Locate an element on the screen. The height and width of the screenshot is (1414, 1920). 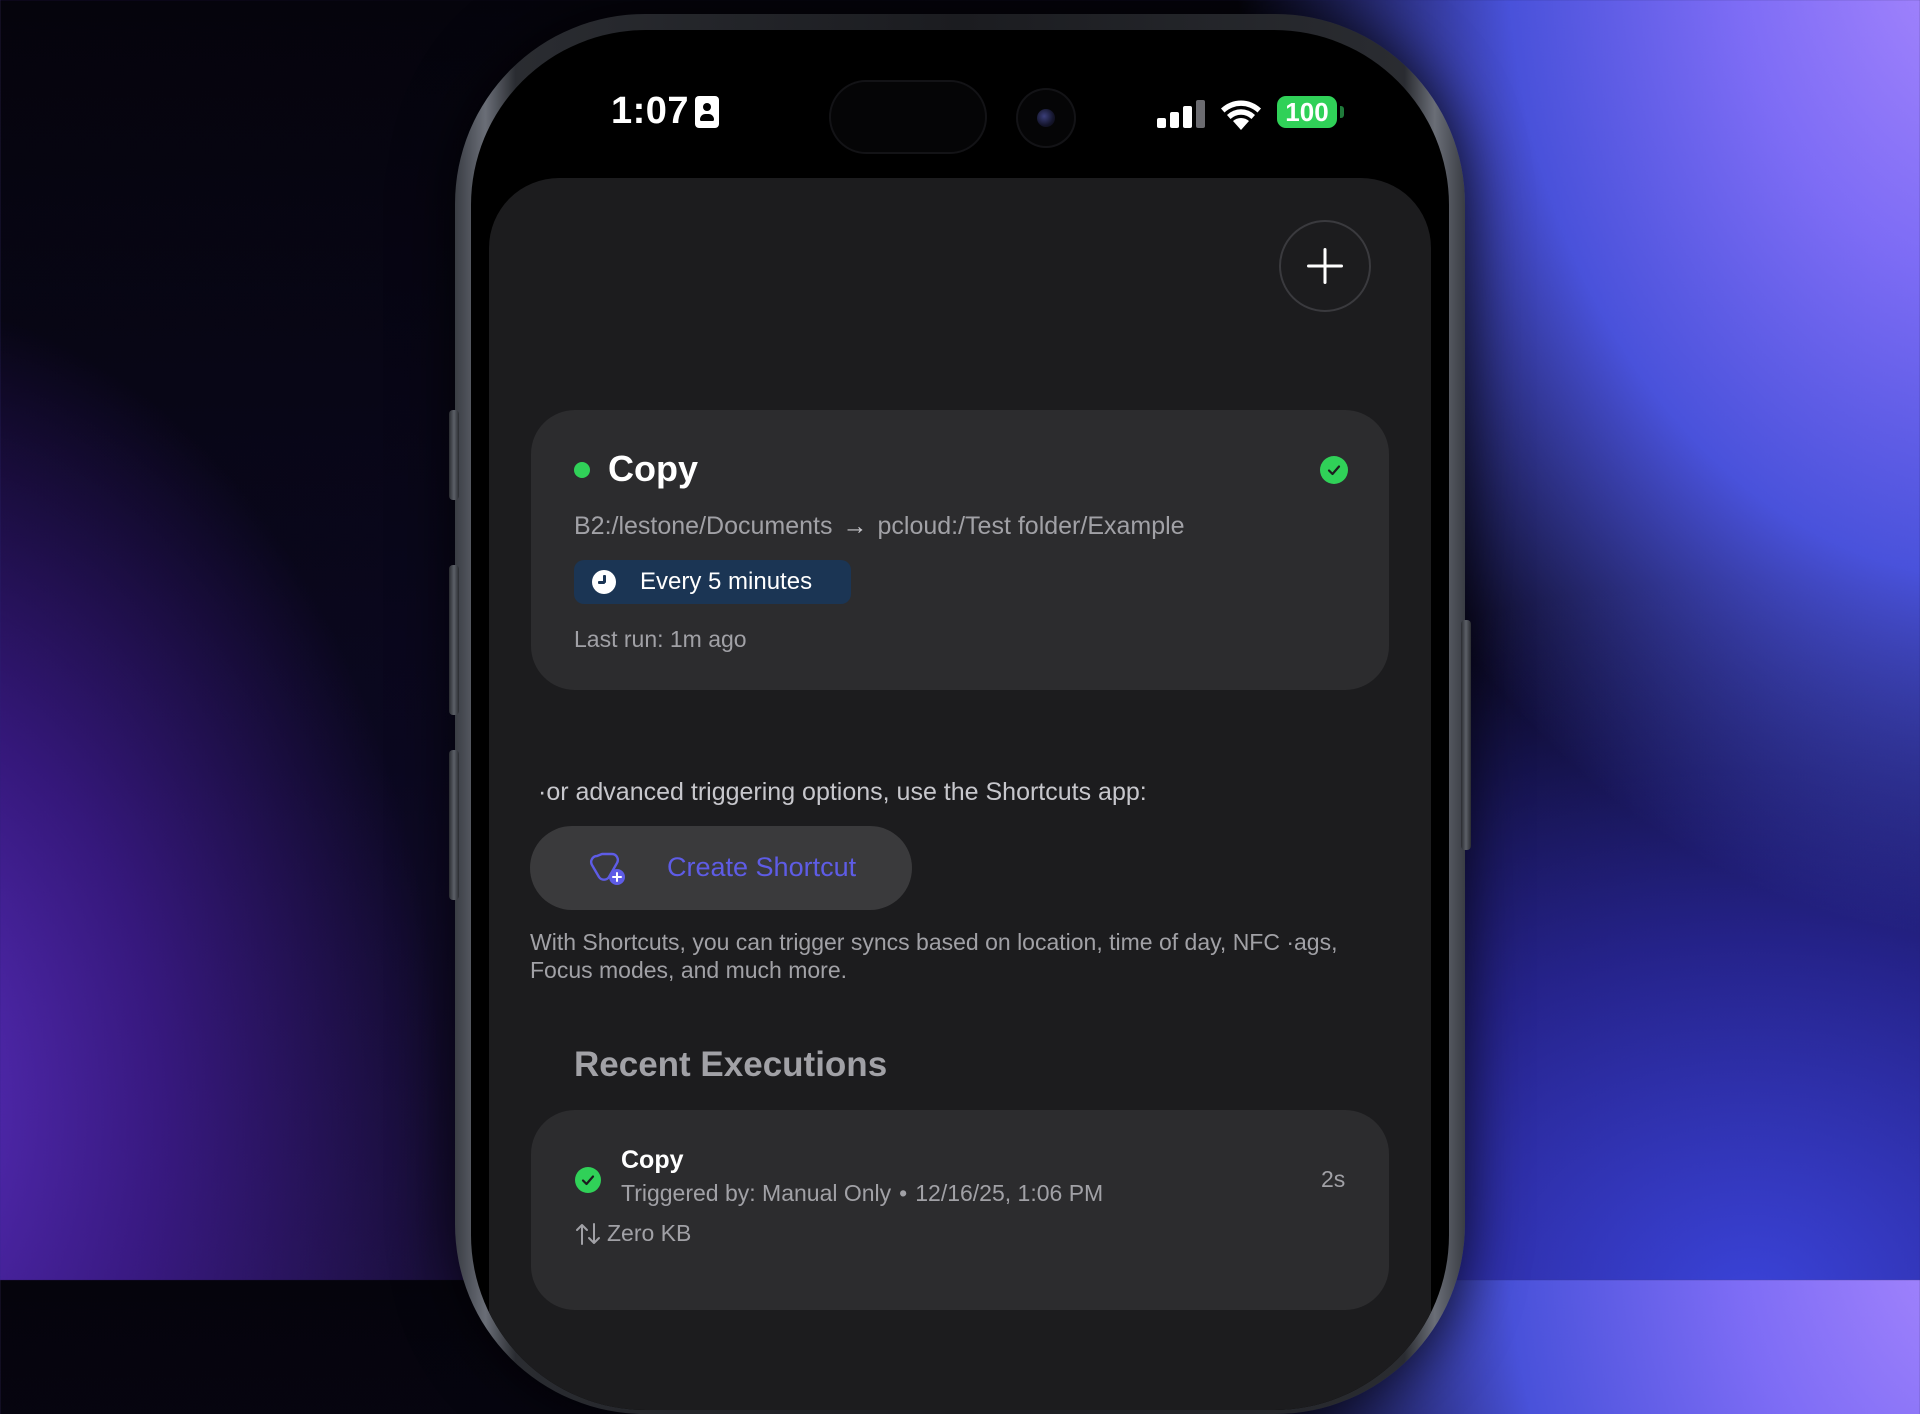
add-button is located at coordinates (1325, 266).